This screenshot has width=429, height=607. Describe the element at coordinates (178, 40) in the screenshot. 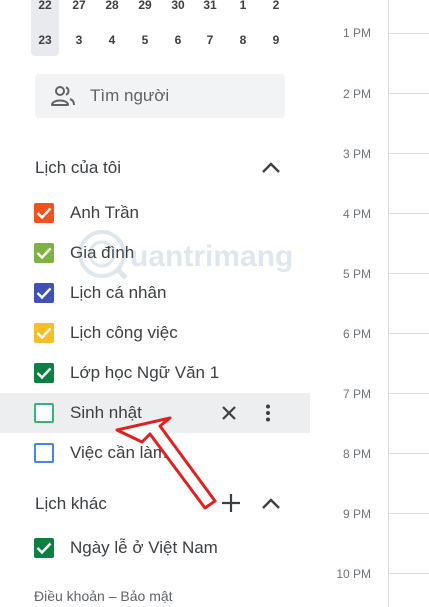

I see `mini-day: 6` at that location.